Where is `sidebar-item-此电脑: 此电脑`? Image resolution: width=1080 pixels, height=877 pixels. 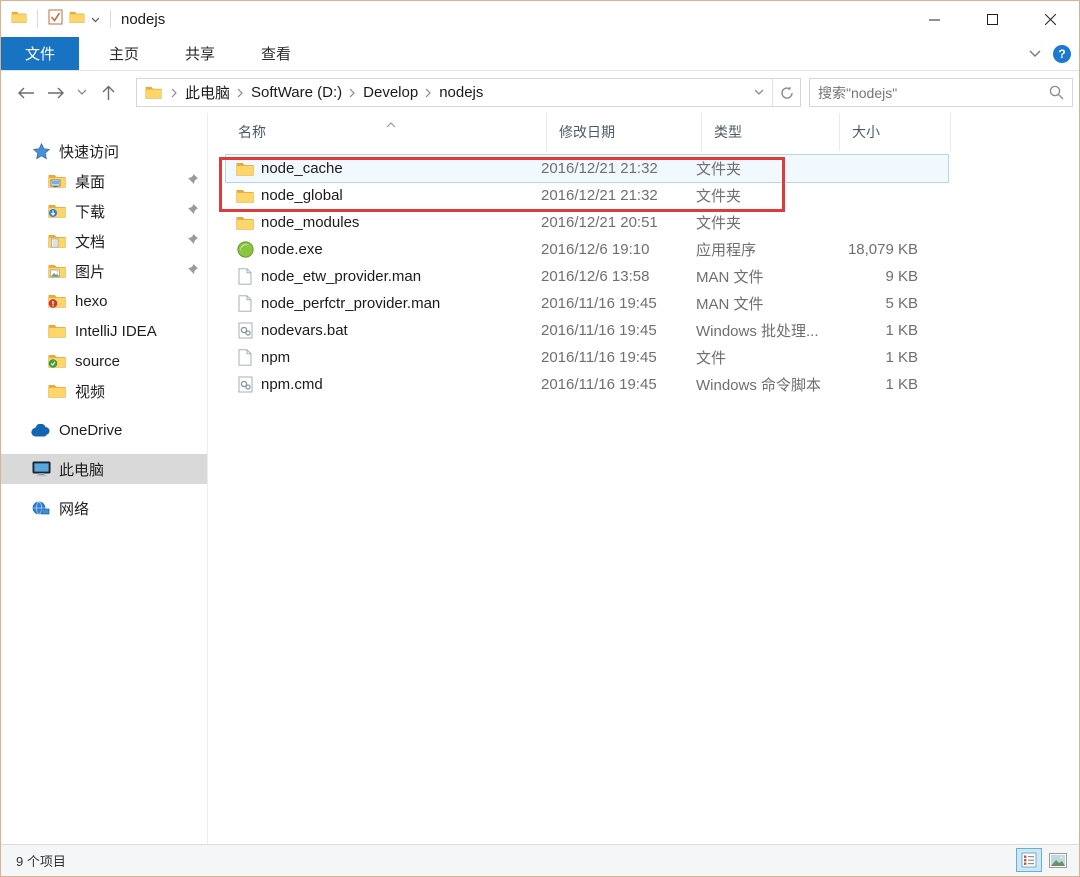 sidebar-item-此电脑: 此电脑 is located at coordinates (104, 469).